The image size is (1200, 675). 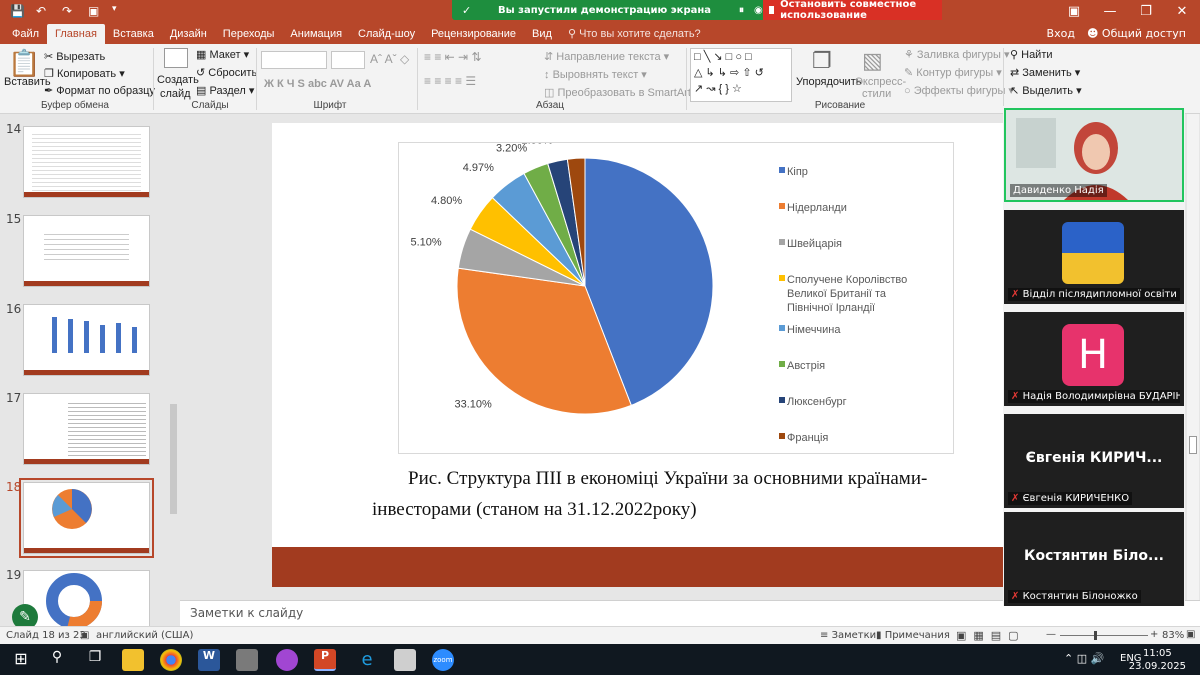 I want to click on participant-tile: ✗ Відділ післядипломної освіти, so click(x=1094, y=257).